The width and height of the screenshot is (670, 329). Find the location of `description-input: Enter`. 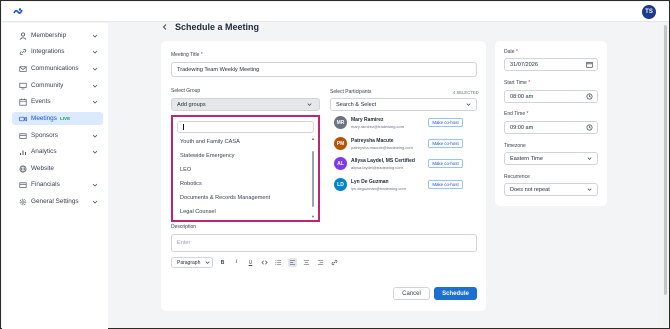

description-input: Enter is located at coordinates (324, 243).